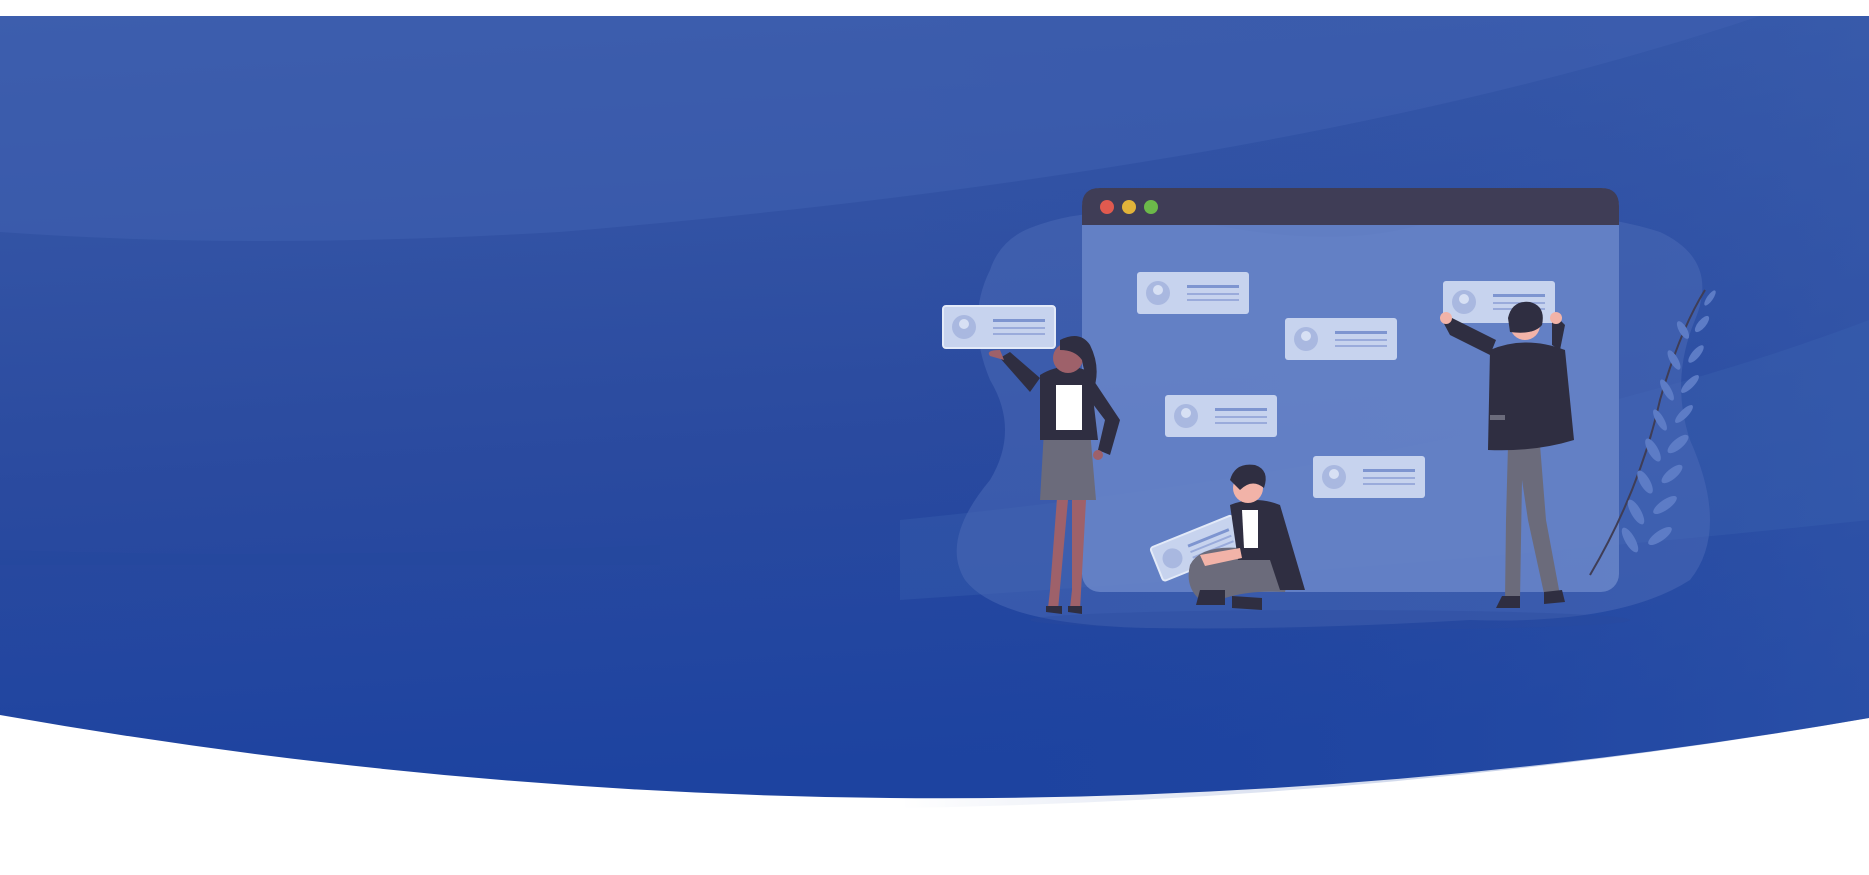 The width and height of the screenshot is (1869, 875). Describe the element at coordinates (1330, 620) in the screenshot. I see `ground-shadow` at that location.